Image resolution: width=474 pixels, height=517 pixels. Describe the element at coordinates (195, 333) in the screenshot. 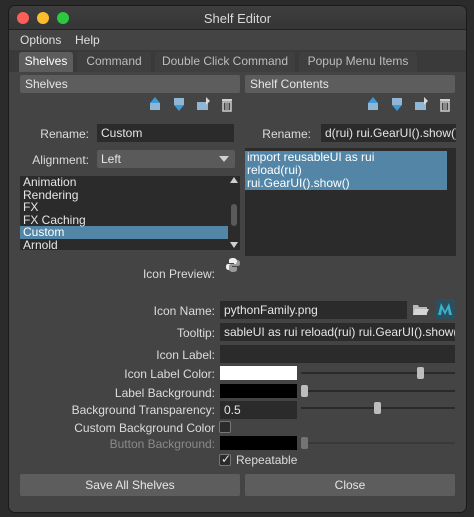

I see `tooltip-label: Tooltip:` at that location.